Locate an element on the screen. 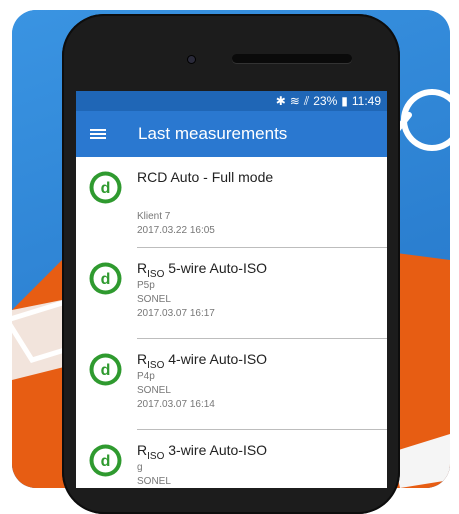  item-line2: Klient 7 is located at coordinates (154, 216).